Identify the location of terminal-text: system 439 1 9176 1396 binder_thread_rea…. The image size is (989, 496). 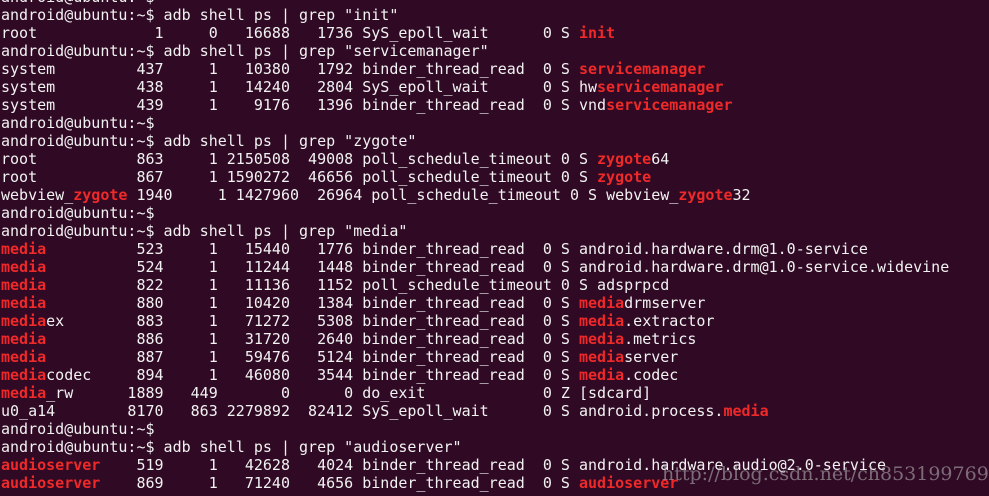
(304, 105).